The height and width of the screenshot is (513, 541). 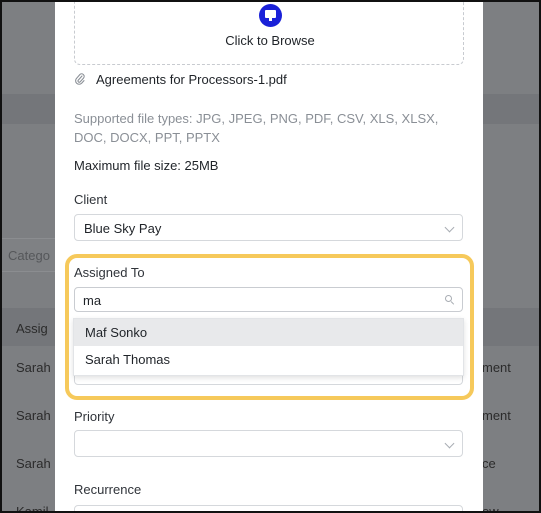 I want to click on max-file-size: Maximum file size: 25MB, so click(x=146, y=165).